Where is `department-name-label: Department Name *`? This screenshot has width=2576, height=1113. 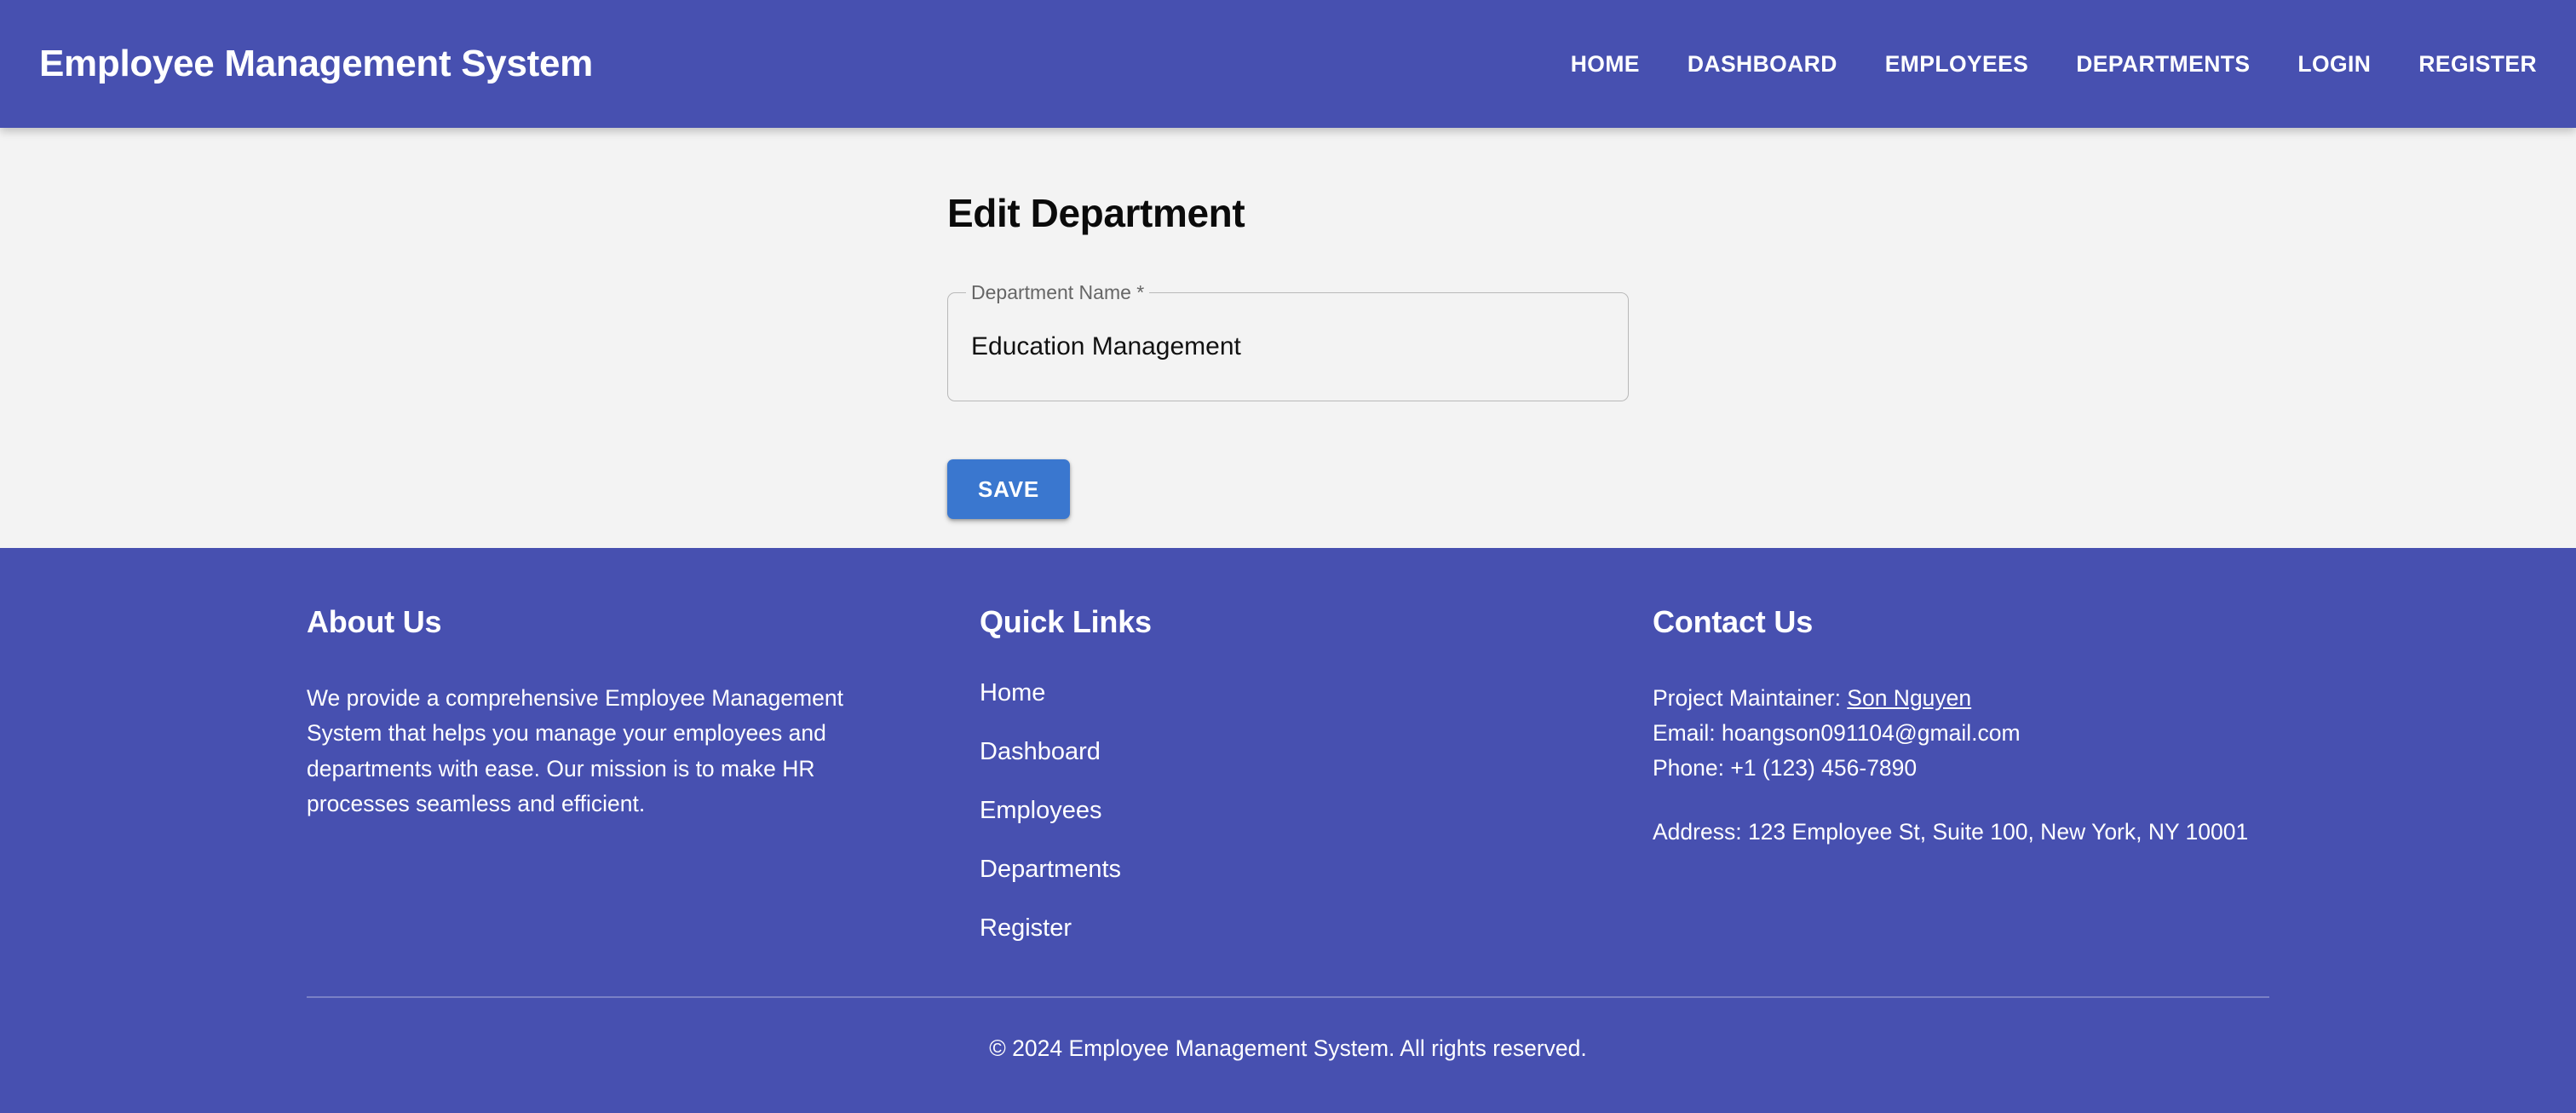
department-name-label: Department Name * is located at coordinates (1058, 291).